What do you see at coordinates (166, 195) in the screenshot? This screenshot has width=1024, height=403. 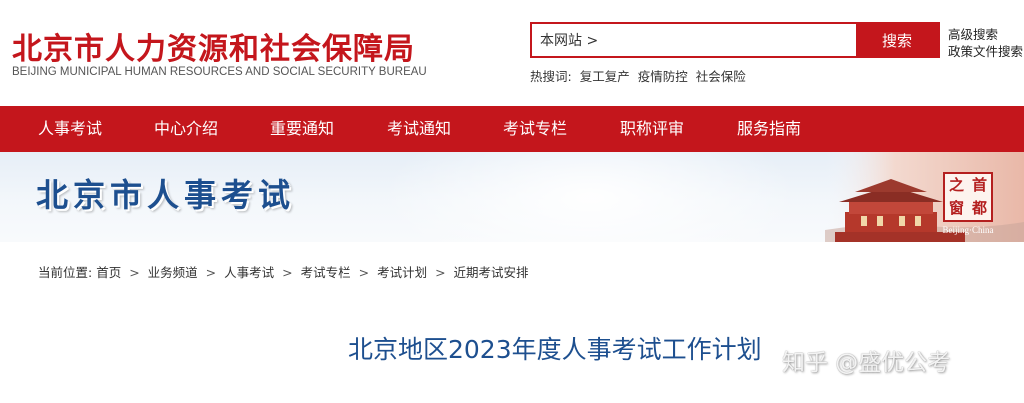 I see `banner-title: 北京市人事考试` at bounding box center [166, 195].